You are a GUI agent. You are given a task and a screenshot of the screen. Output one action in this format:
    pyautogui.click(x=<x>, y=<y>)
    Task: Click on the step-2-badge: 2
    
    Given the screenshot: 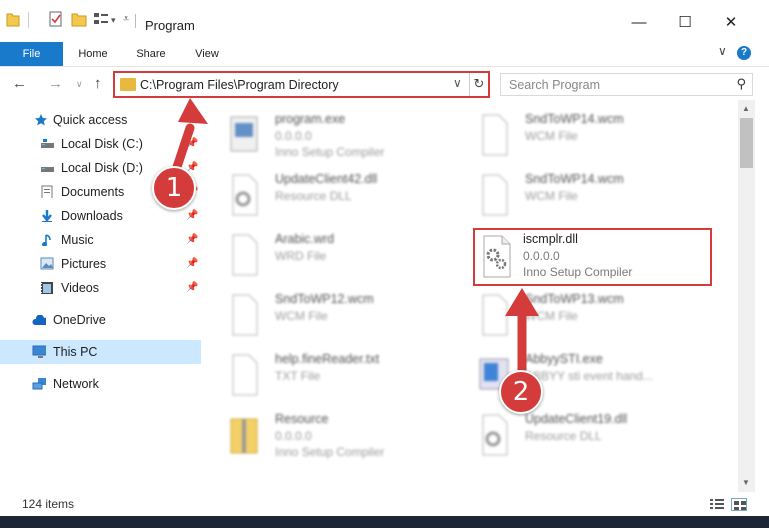 What is the action you would take?
    pyautogui.click(x=521, y=392)
    